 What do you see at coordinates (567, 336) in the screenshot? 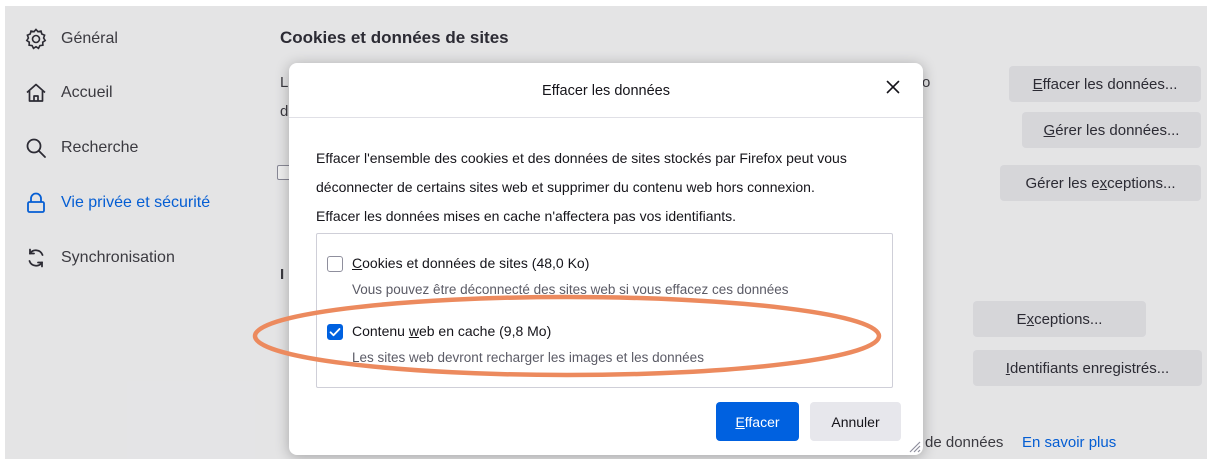
I see `highlight-ellipse` at bounding box center [567, 336].